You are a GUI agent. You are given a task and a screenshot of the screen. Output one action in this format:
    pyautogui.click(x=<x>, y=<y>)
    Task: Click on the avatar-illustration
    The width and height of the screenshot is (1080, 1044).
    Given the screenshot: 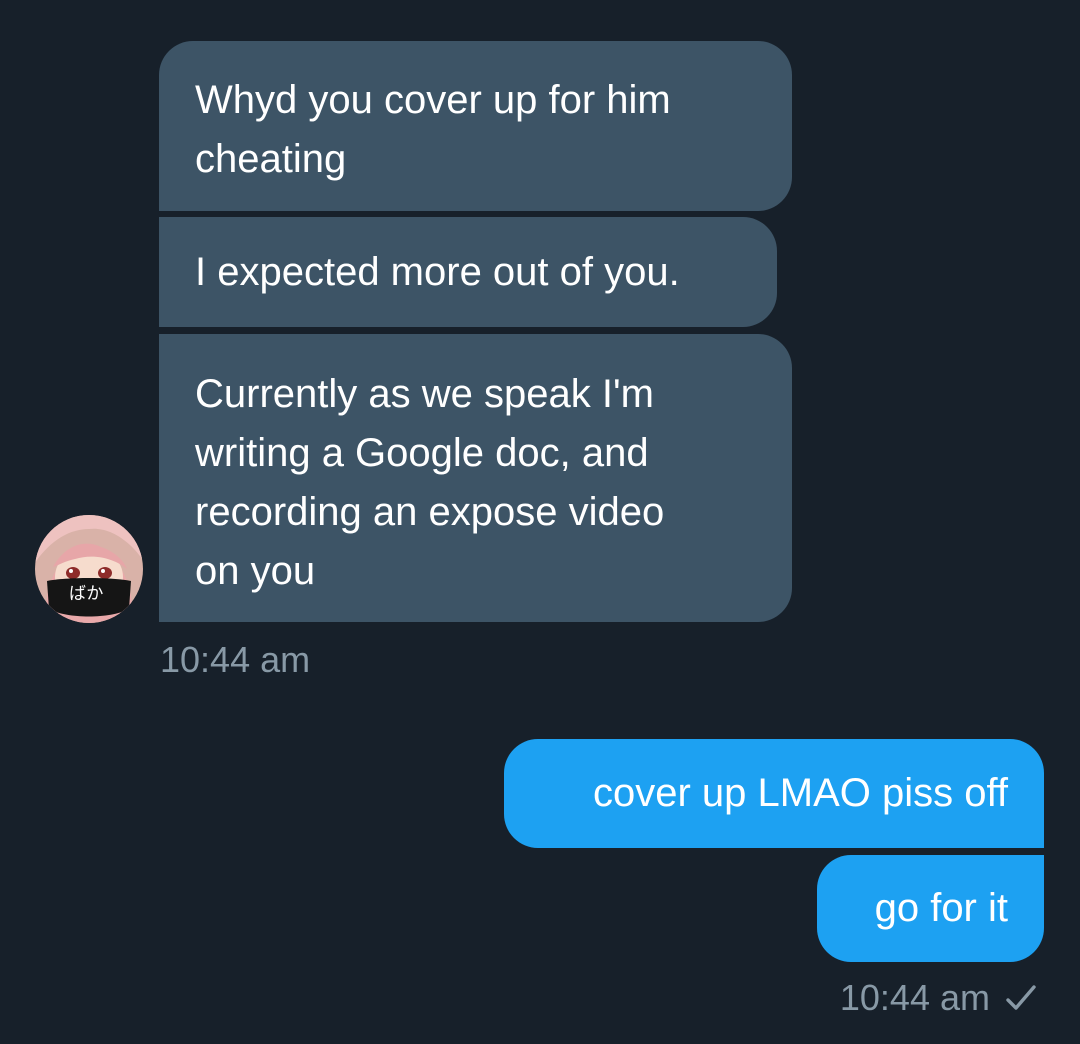 What is the action you would take?
    pyautogui.click(x=89, y=569)
    